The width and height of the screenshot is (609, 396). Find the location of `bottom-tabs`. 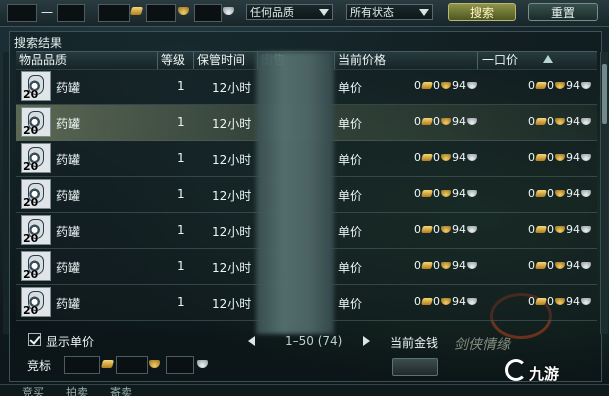

bottom-tabs is located at coordinates (304, 390).